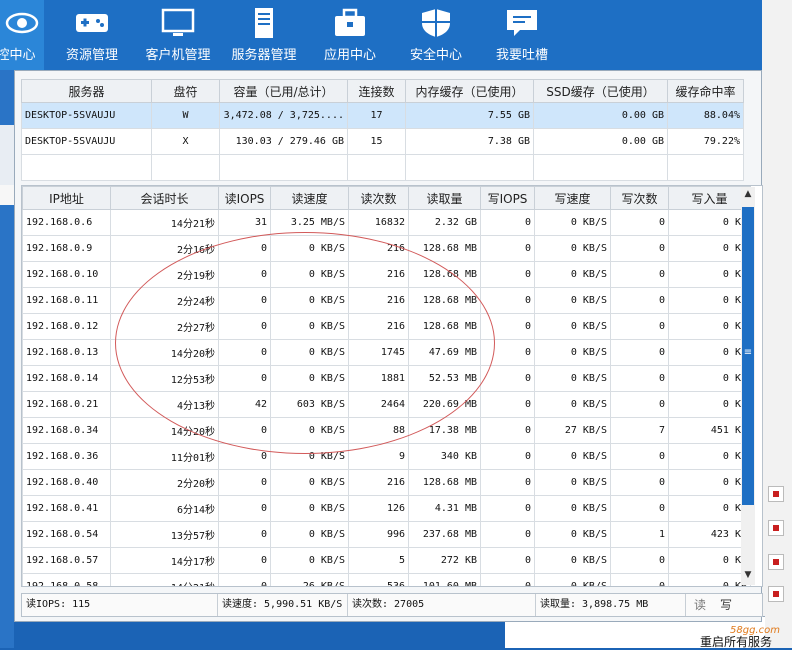  What do you see at coordinates (748, 352) in the screenshot?
I see `grip-icon: ≡` at bounding box center [748, 352].